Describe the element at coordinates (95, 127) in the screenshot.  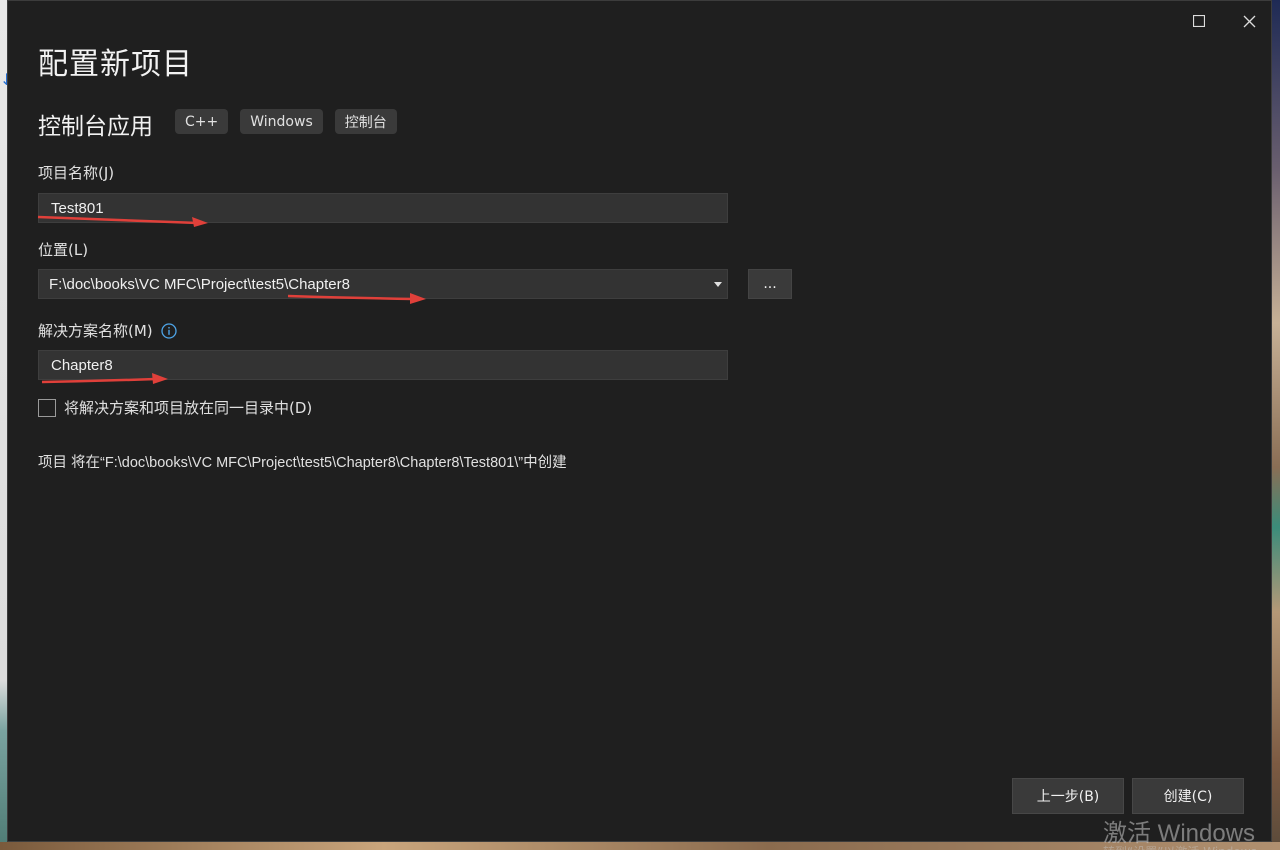
I see `template-title: 控制台应用` at that location.